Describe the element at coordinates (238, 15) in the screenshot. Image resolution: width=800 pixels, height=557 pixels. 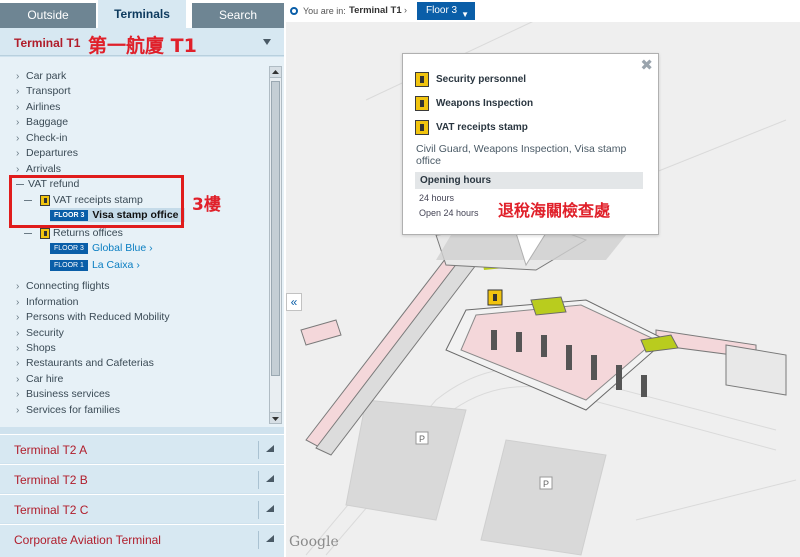
I see `tab-search: Search` at that location.